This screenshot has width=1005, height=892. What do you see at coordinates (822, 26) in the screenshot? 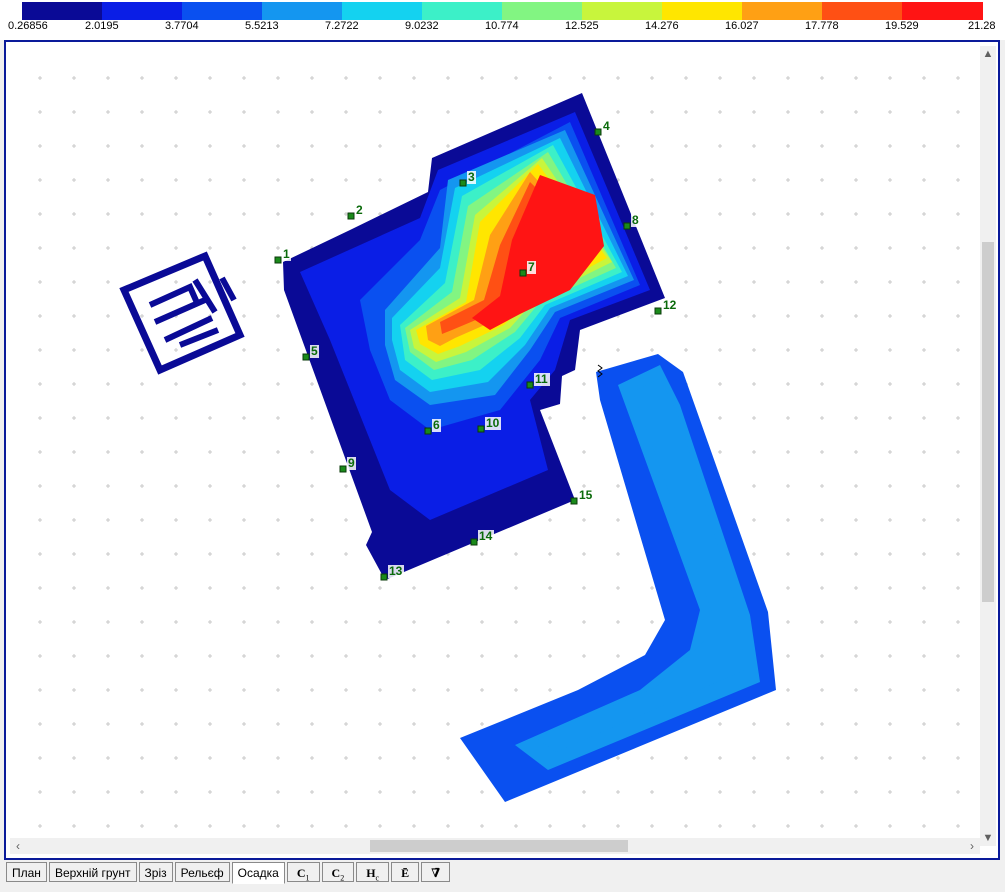
I see `legend-tick-label: 17.778` at bounding box center [822, 26].